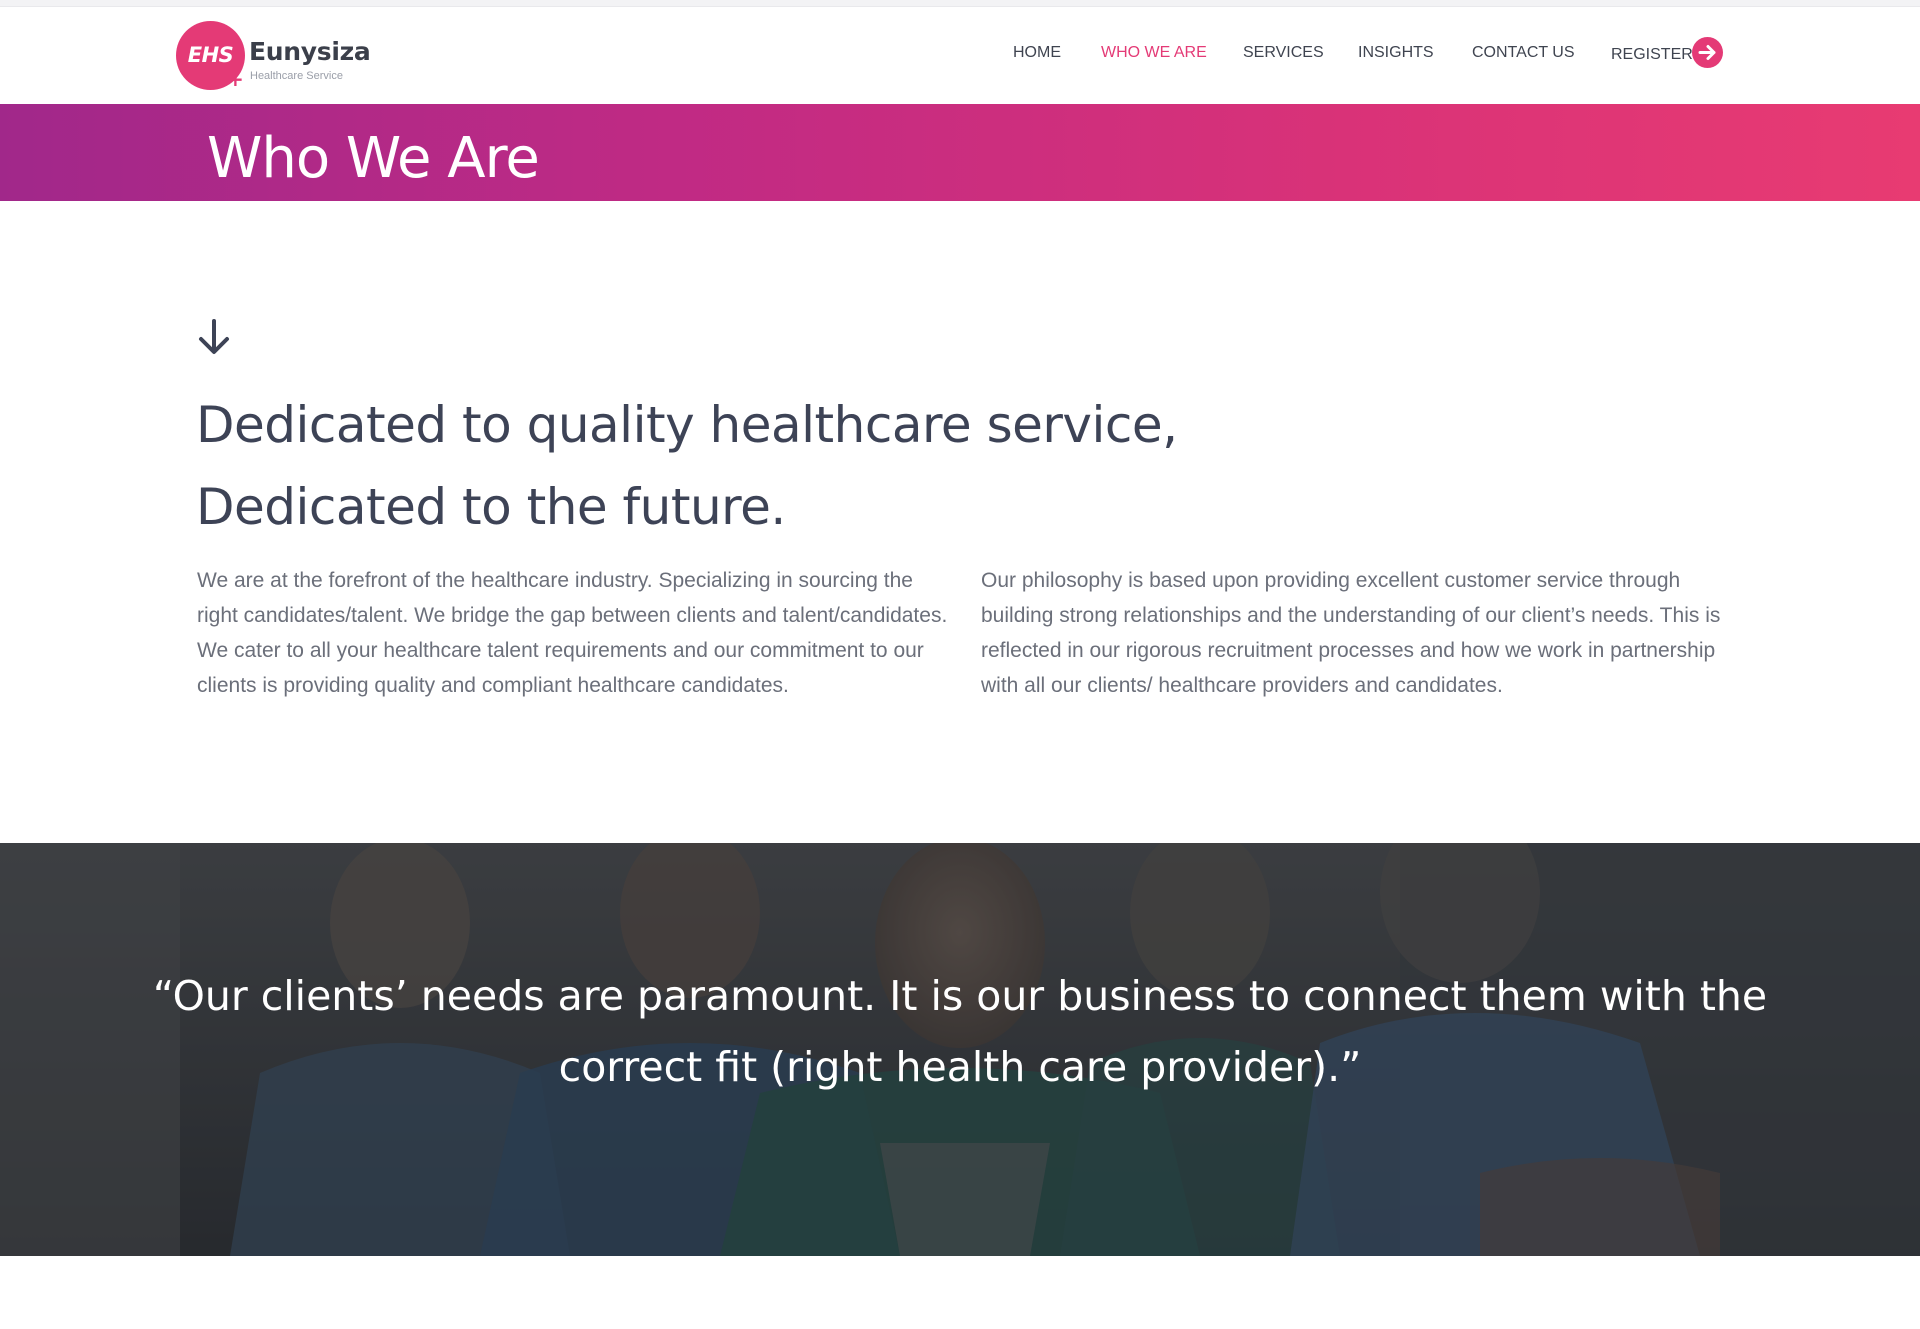 This screenshot has width=1920, height=1329. Describe the element at coordinates (235, 79) in the screenshot. I see `plus-icon: +` at that location.